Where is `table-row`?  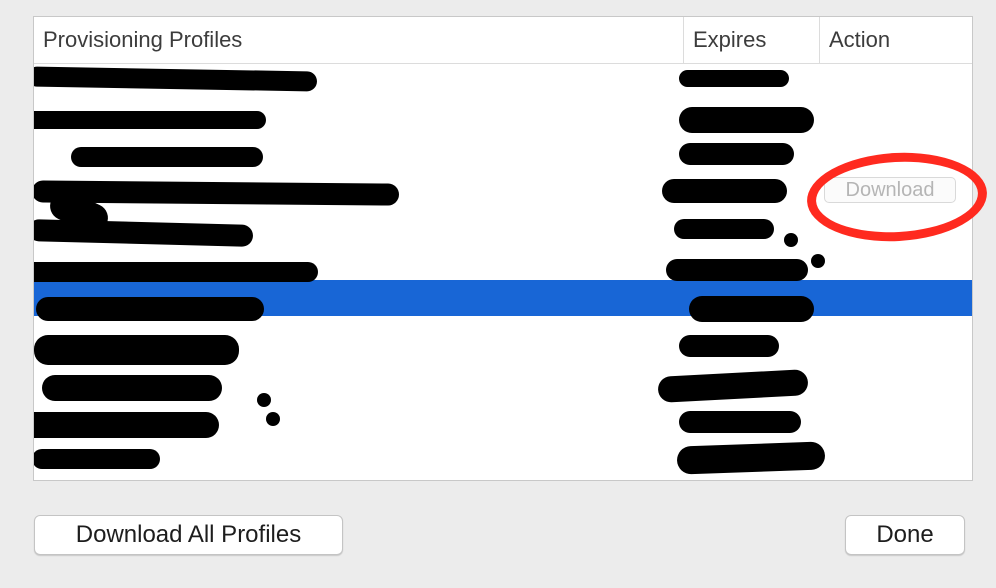 table-row is located at coordinates (503, 470).